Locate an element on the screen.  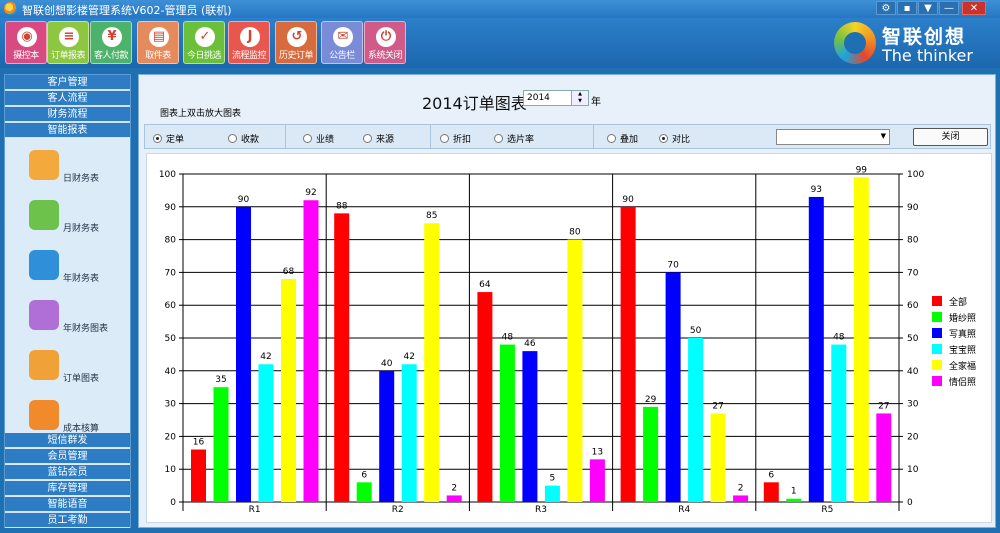
data-label: 85 is located at coordinates (431, 216).